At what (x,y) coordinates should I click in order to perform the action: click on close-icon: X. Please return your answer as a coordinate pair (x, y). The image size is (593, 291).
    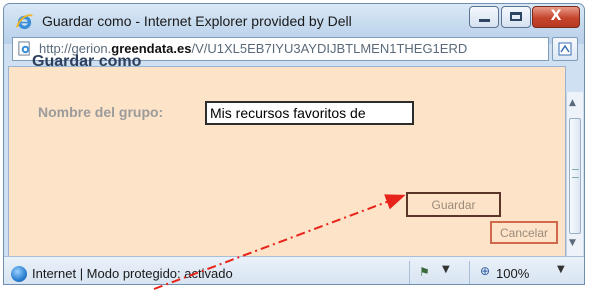
    Looking at the image, I should click on (556, 16).